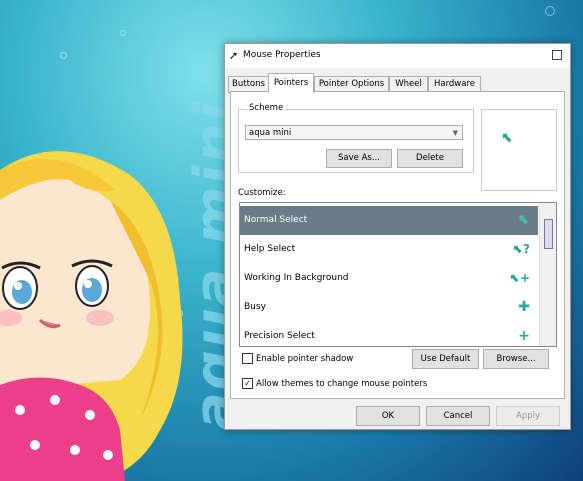 The height and width of the screenshot is (481, 583). I want to click on list-item-label: Help Select, so click(270, 249).